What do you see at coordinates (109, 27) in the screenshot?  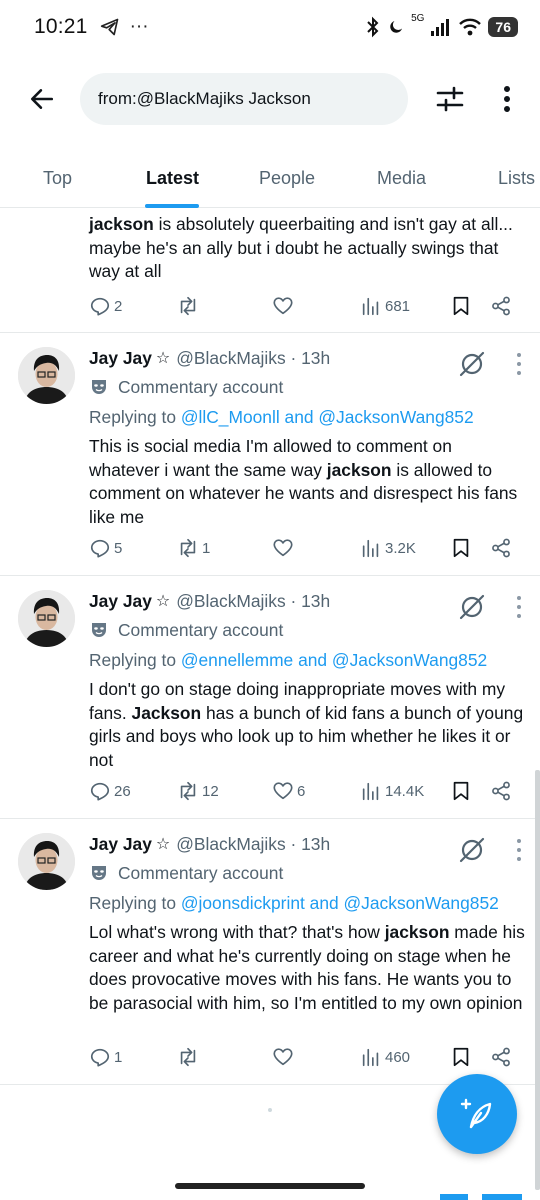 I see `telegram-icon` at bounding box center [109, 27].